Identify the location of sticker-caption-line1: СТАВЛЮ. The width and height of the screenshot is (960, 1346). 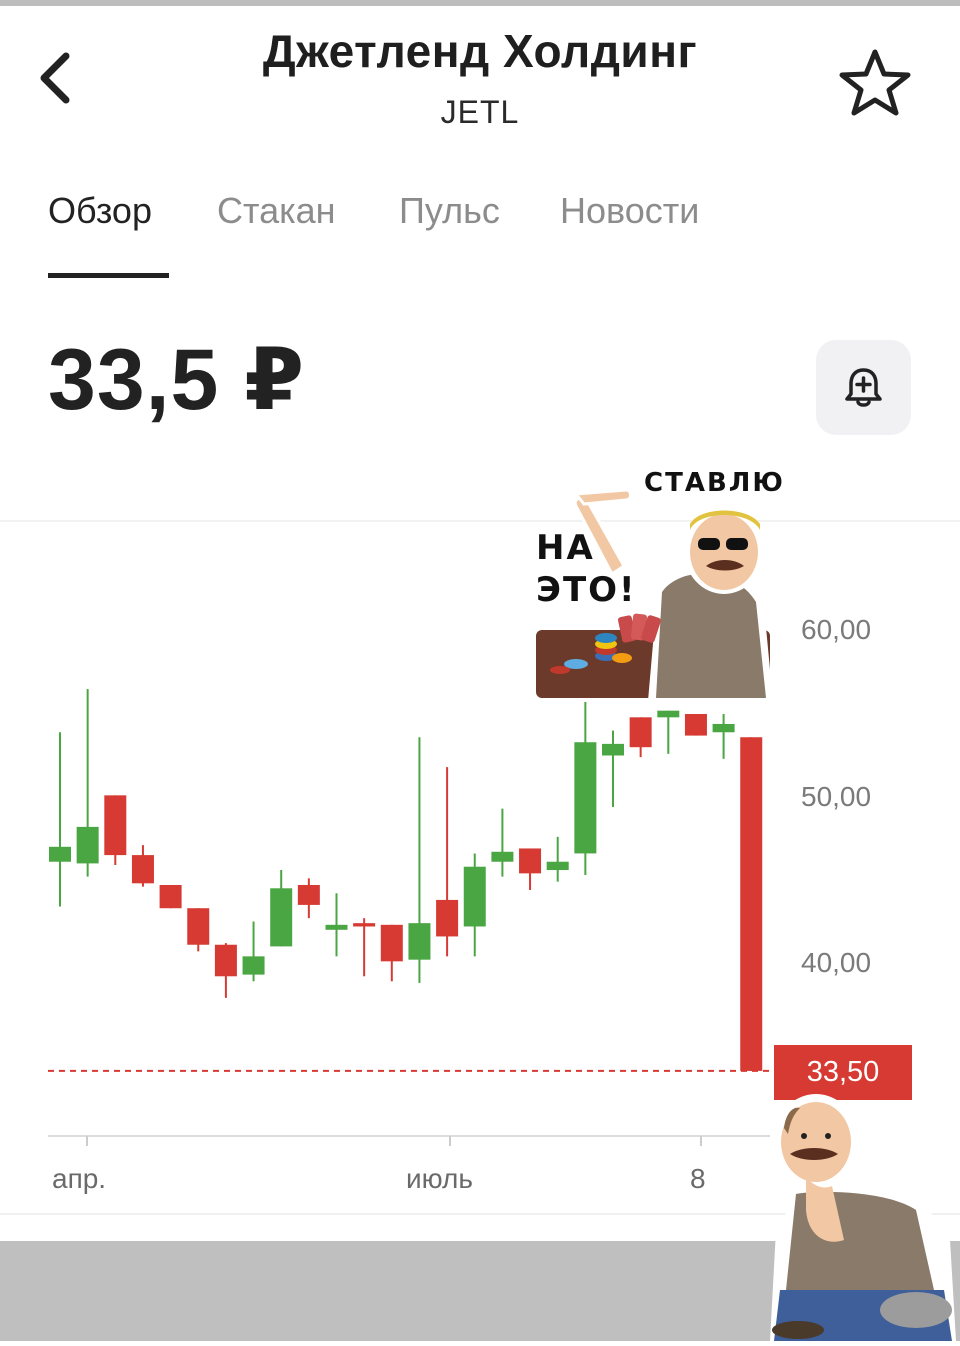
(714, 483).